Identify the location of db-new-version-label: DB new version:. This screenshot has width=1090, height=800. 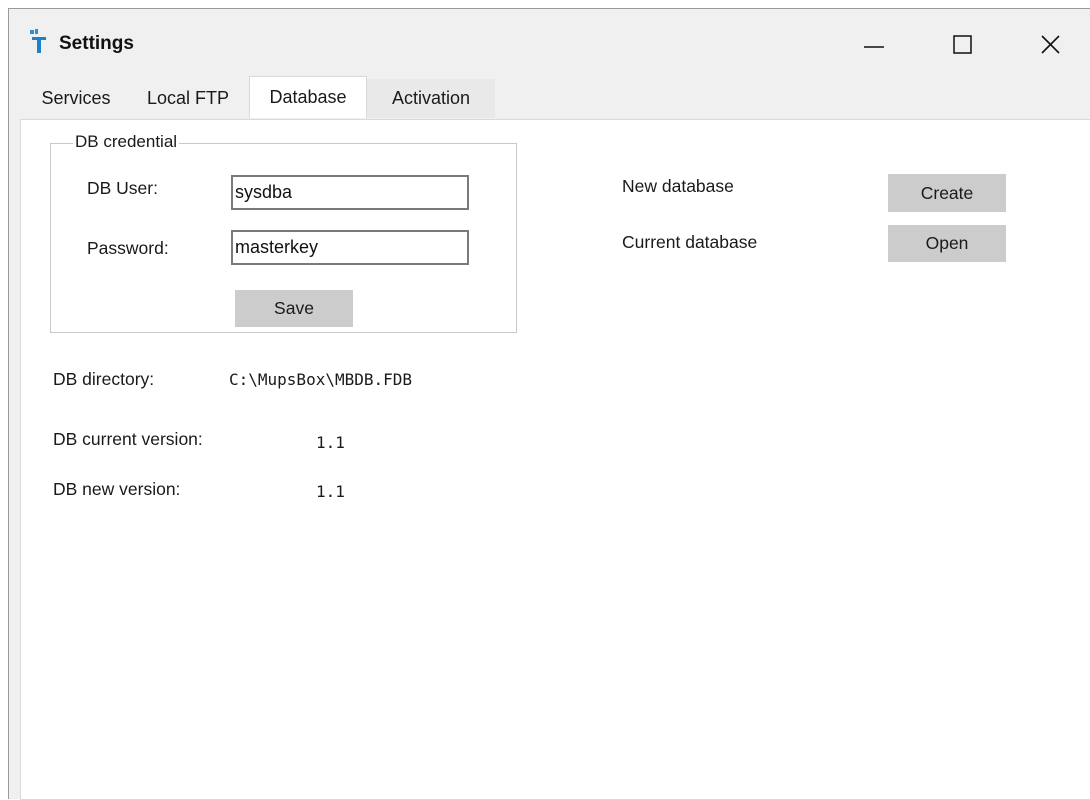
(117, 489).